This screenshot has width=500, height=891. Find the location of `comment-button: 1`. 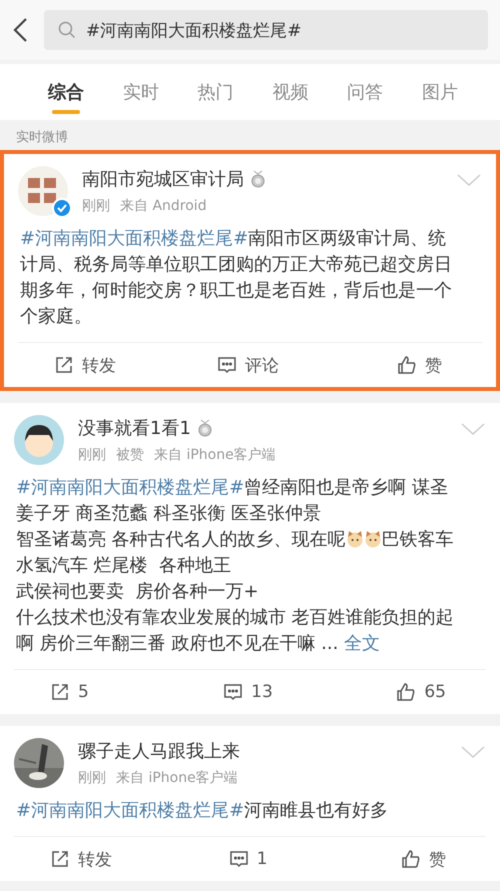

comment-button: 1 is located at coordinates (248, 859).